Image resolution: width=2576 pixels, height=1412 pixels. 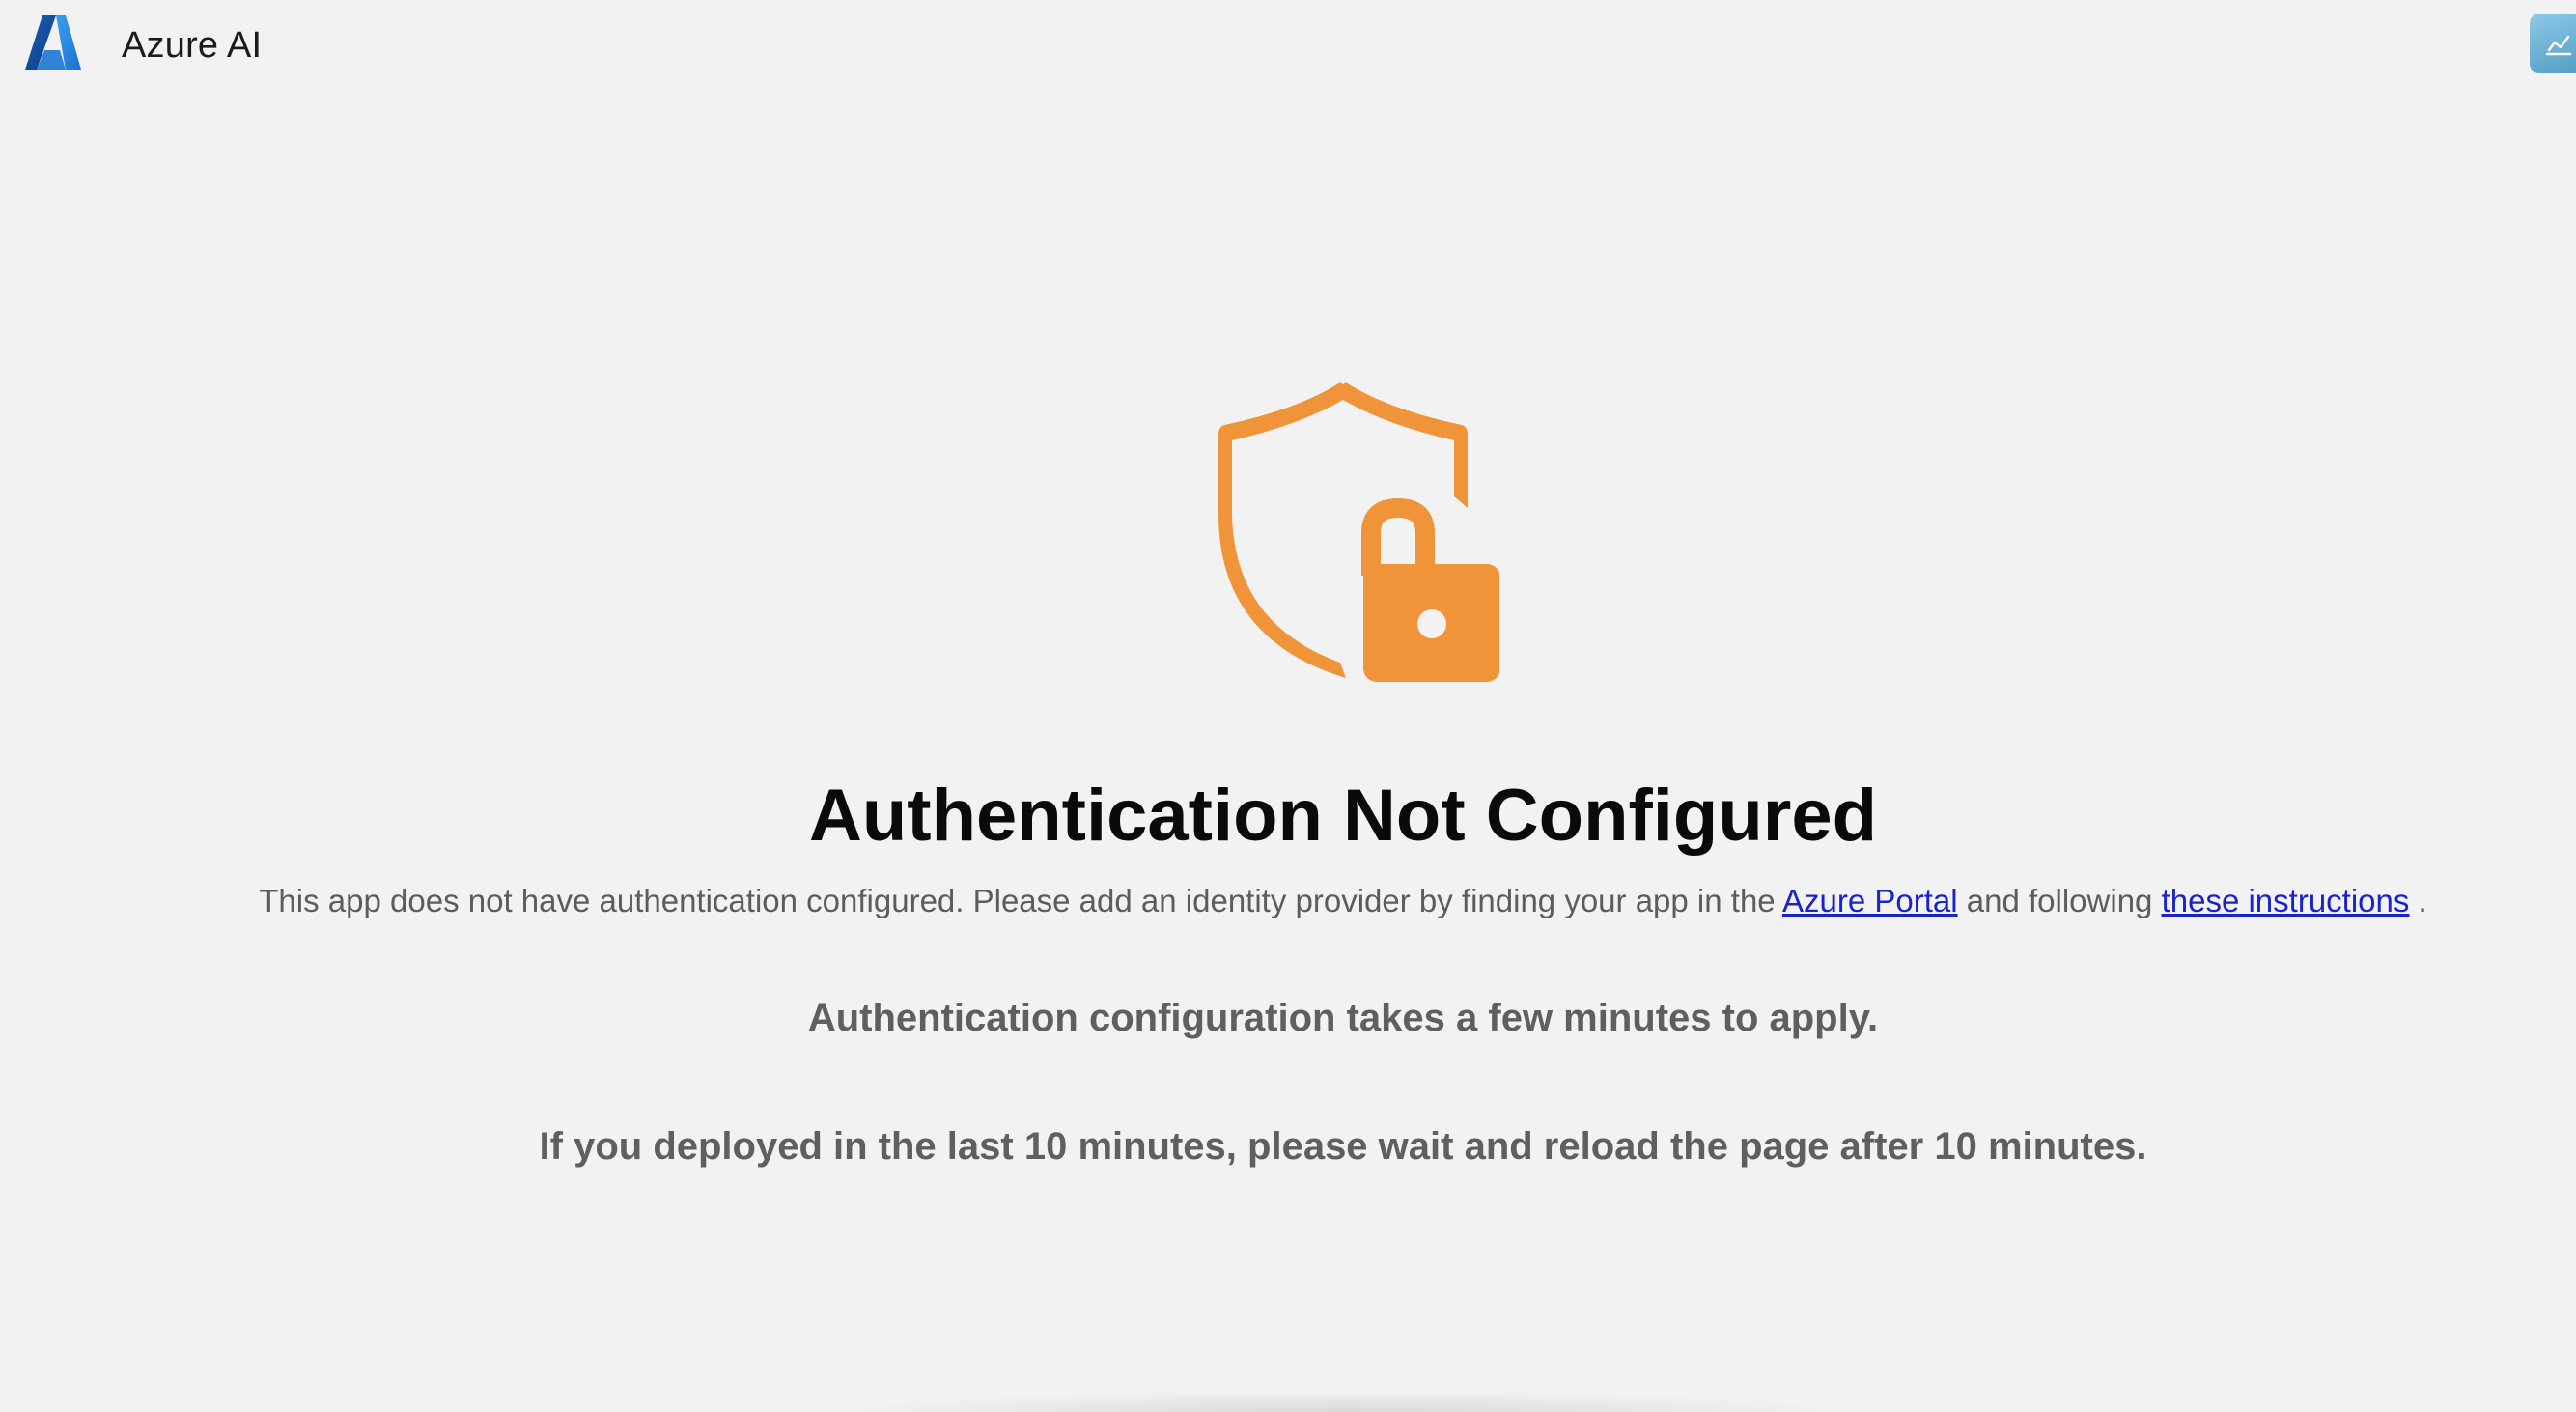 What do you see at coordinates (1343, 816) in the screenshot?
I see `page-title: Authentication Not Configured` at bounding box center [1343, 816].